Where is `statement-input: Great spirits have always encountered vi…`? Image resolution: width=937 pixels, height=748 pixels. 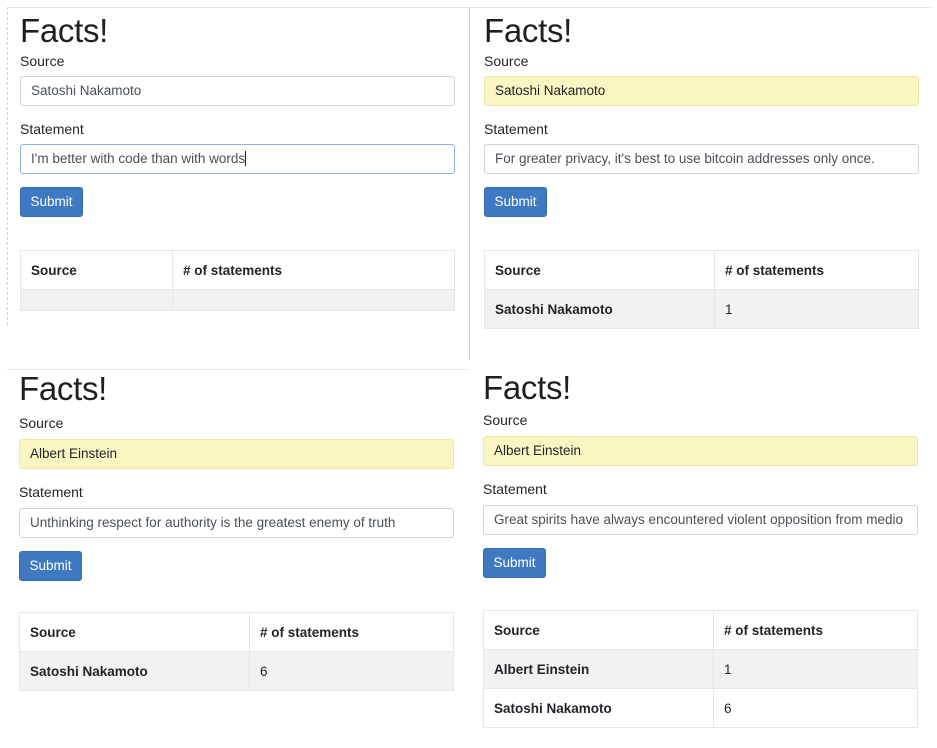 statement-input: Great spirits have always encountered vi… is located at coordinates (700, 520).